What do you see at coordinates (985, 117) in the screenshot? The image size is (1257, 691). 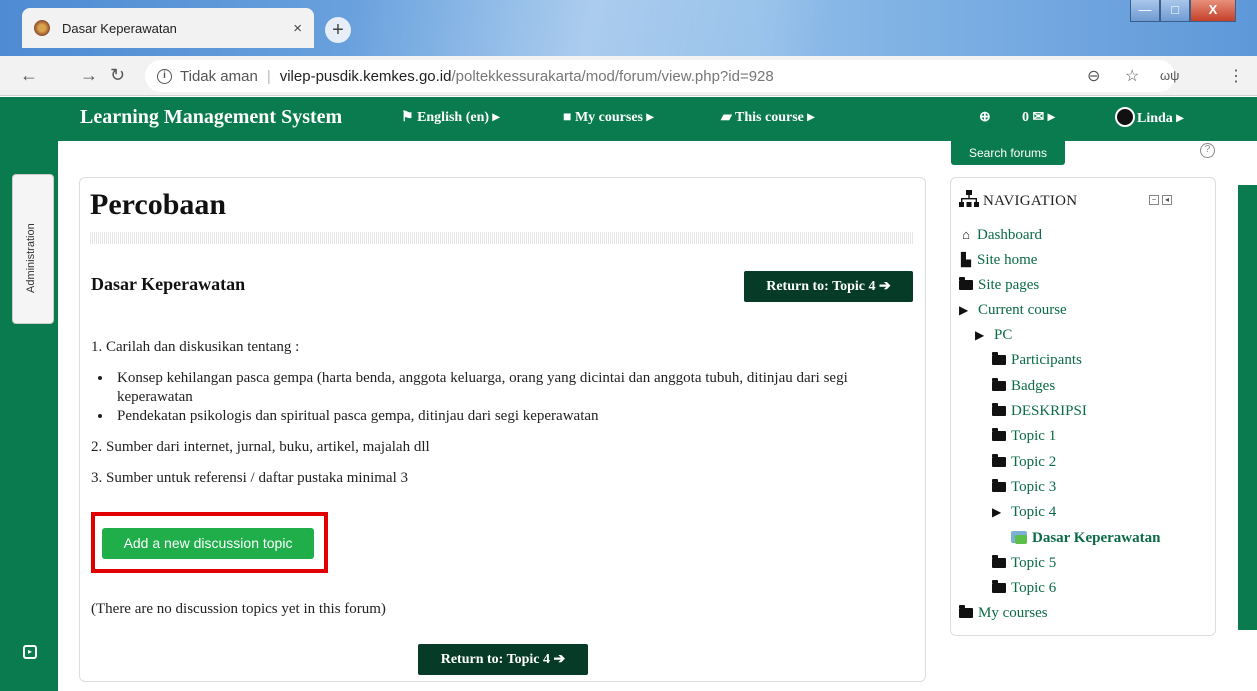 I see `add-block-icon: ⊕` at bounding box center [985, 117].